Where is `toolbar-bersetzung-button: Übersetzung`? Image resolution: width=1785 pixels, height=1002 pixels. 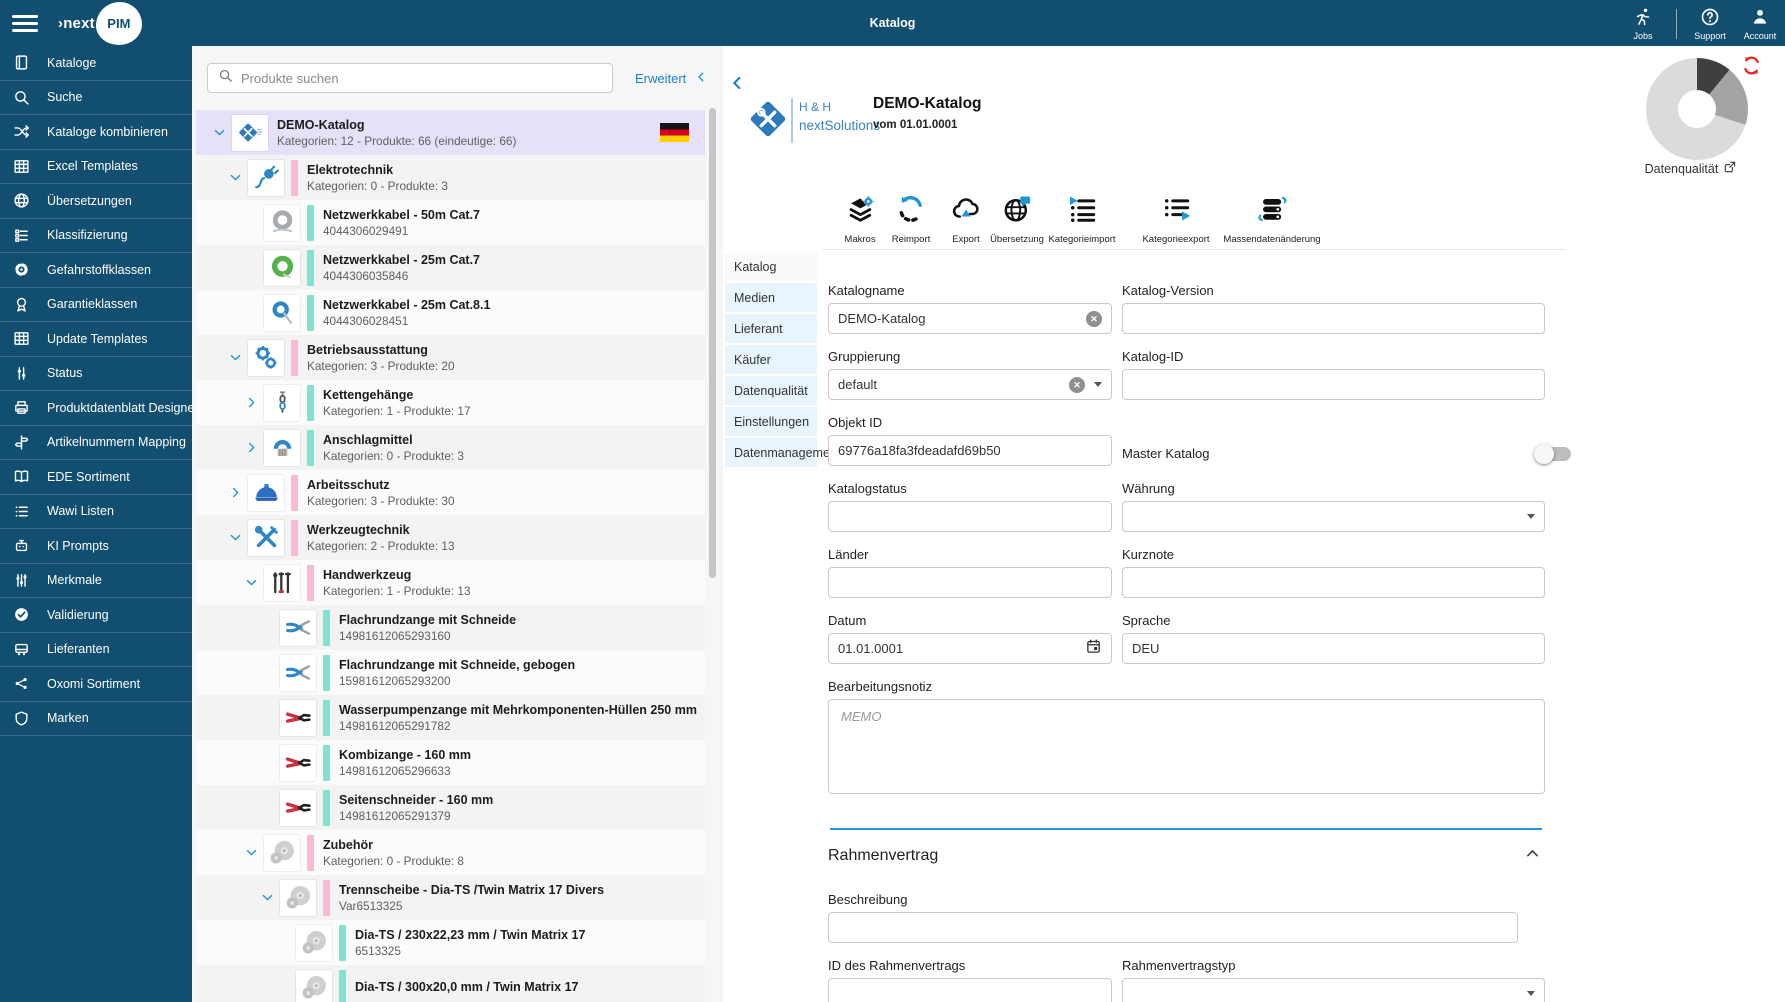
toolbar-bersetzung-button: Übersetzung is located at coordinates (1017, 219).